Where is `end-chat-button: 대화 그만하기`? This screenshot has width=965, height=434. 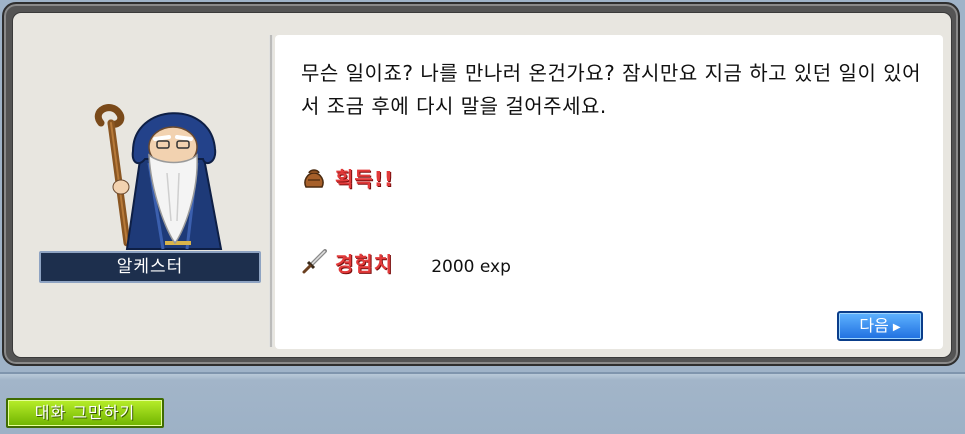 end-chat-button: 대화 그만하기 is located at coordinates (85, 413).